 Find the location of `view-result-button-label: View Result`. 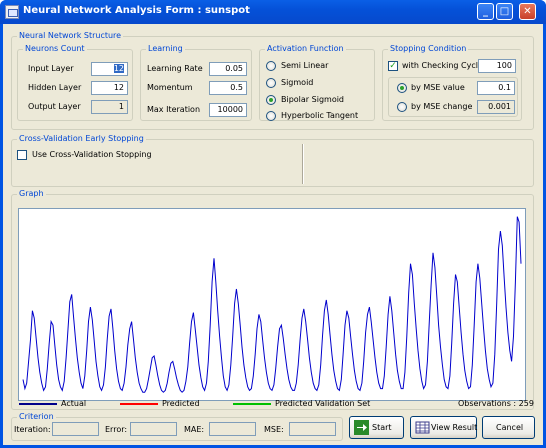

view-result-button-label: View Result is located at coordinates (454, 427).